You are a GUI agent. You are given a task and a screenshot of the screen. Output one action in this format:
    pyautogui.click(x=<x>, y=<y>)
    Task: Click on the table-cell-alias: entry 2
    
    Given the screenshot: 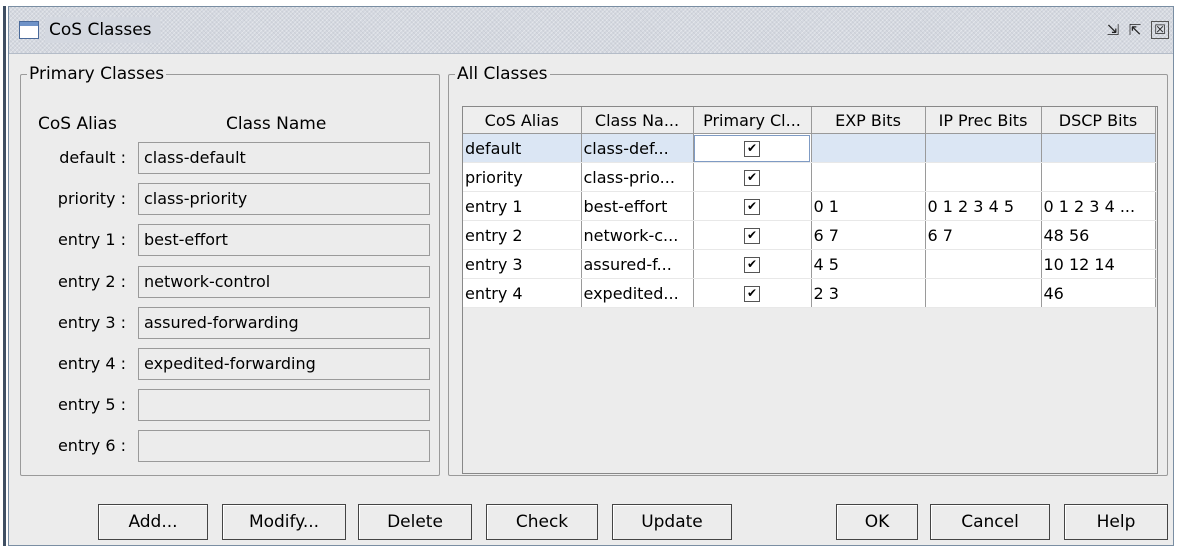 What is the action you would take?
    pyautogui.click(x=522, y=235)
    